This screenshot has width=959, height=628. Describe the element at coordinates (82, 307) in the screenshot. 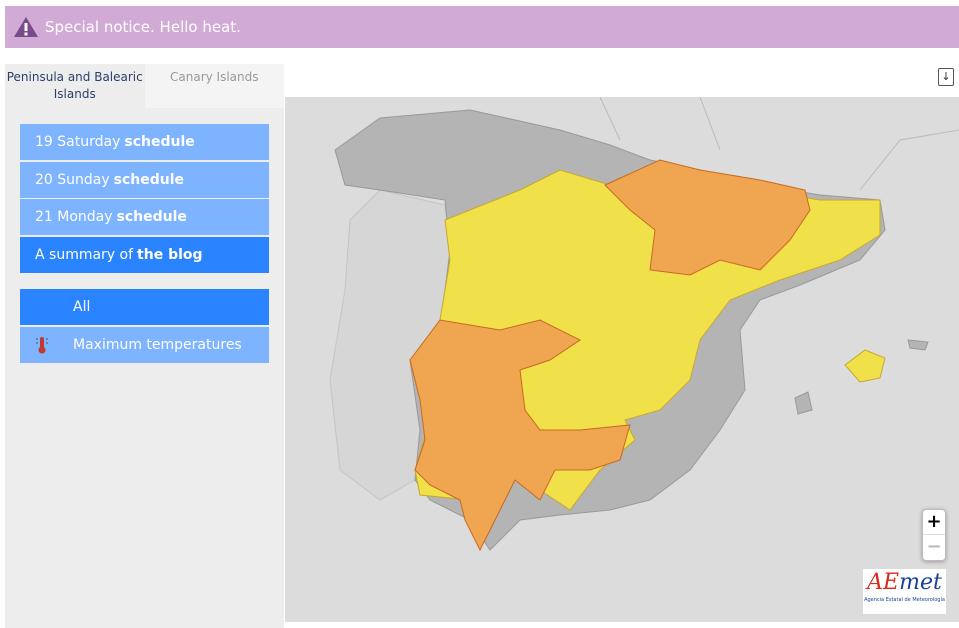

I see `label: All` at that location.